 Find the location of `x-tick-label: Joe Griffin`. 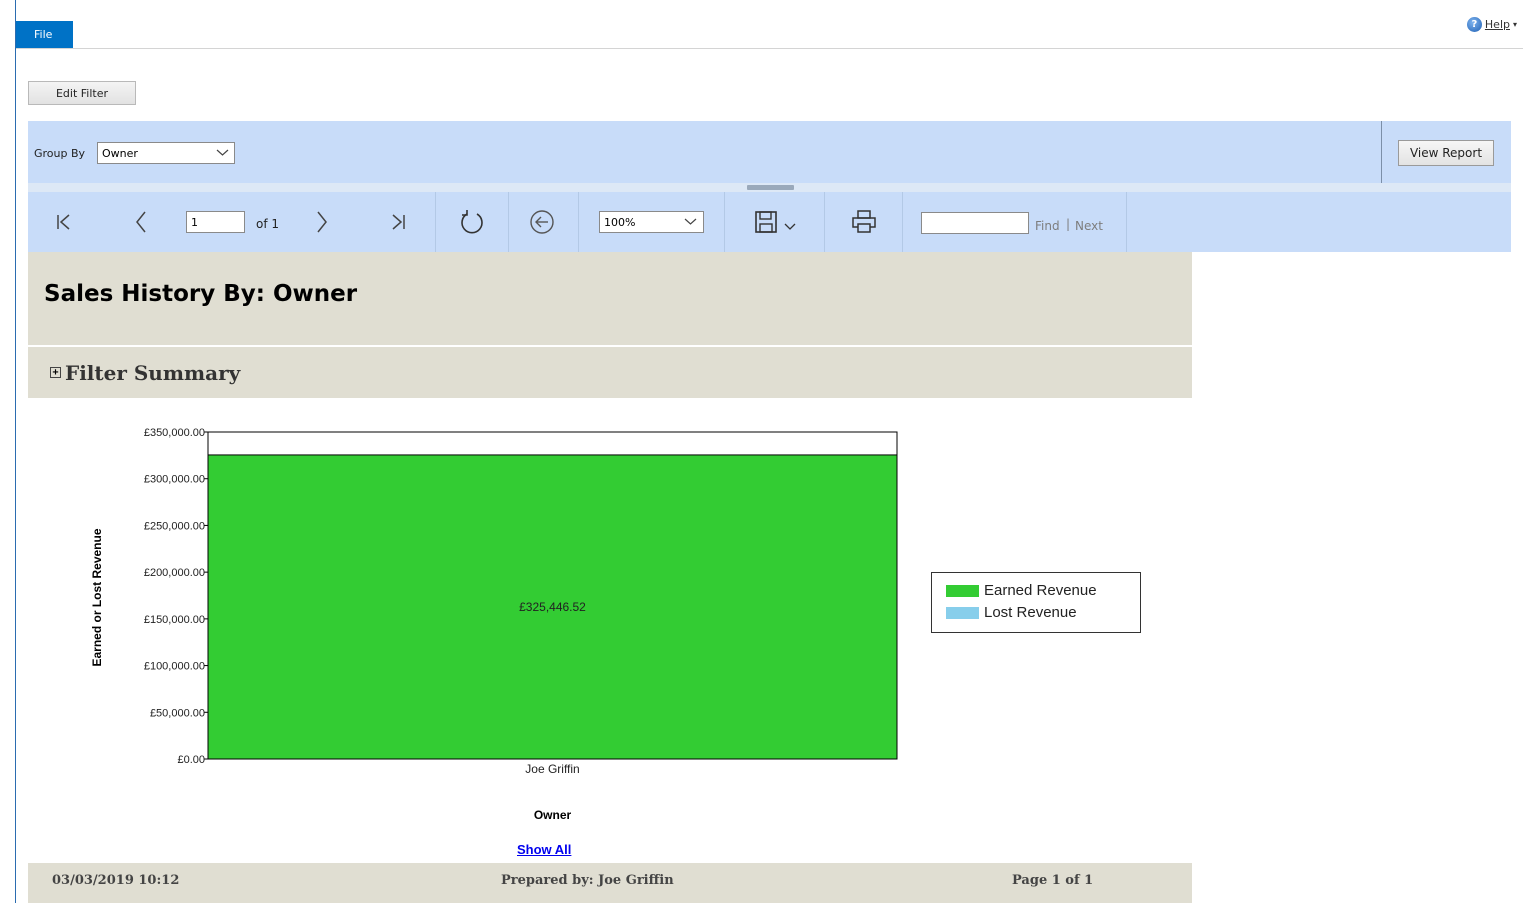

x-tick-label: Joe Griffin is located at coordinates (552, 769).